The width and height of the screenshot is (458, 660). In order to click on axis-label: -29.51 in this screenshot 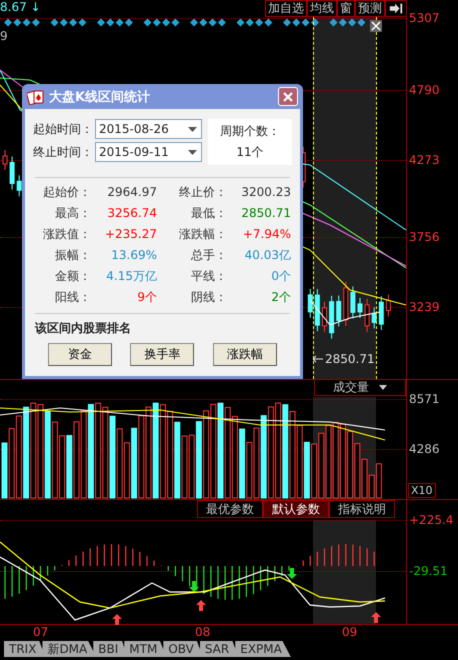, I will do `click(428, 571)`.